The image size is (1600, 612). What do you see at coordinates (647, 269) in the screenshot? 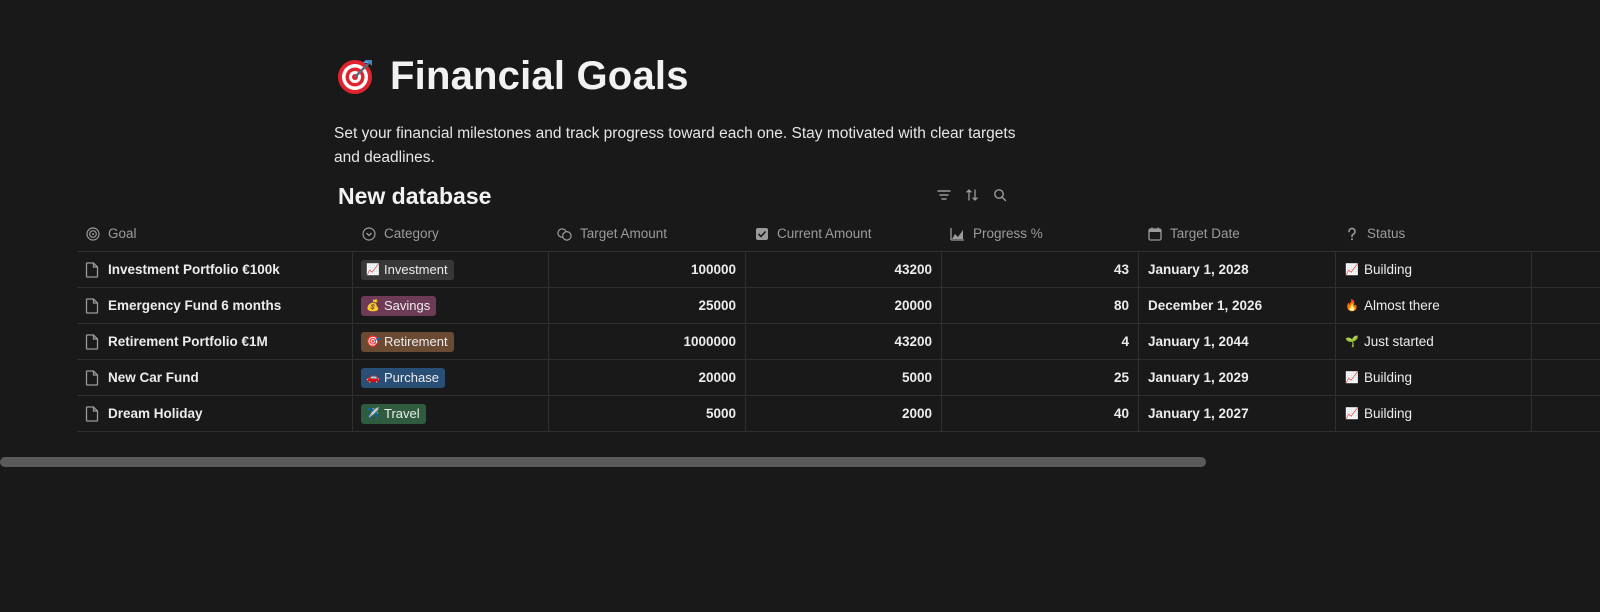
I see `target-amount-cell: 100000` at bounding box center [647, 269].